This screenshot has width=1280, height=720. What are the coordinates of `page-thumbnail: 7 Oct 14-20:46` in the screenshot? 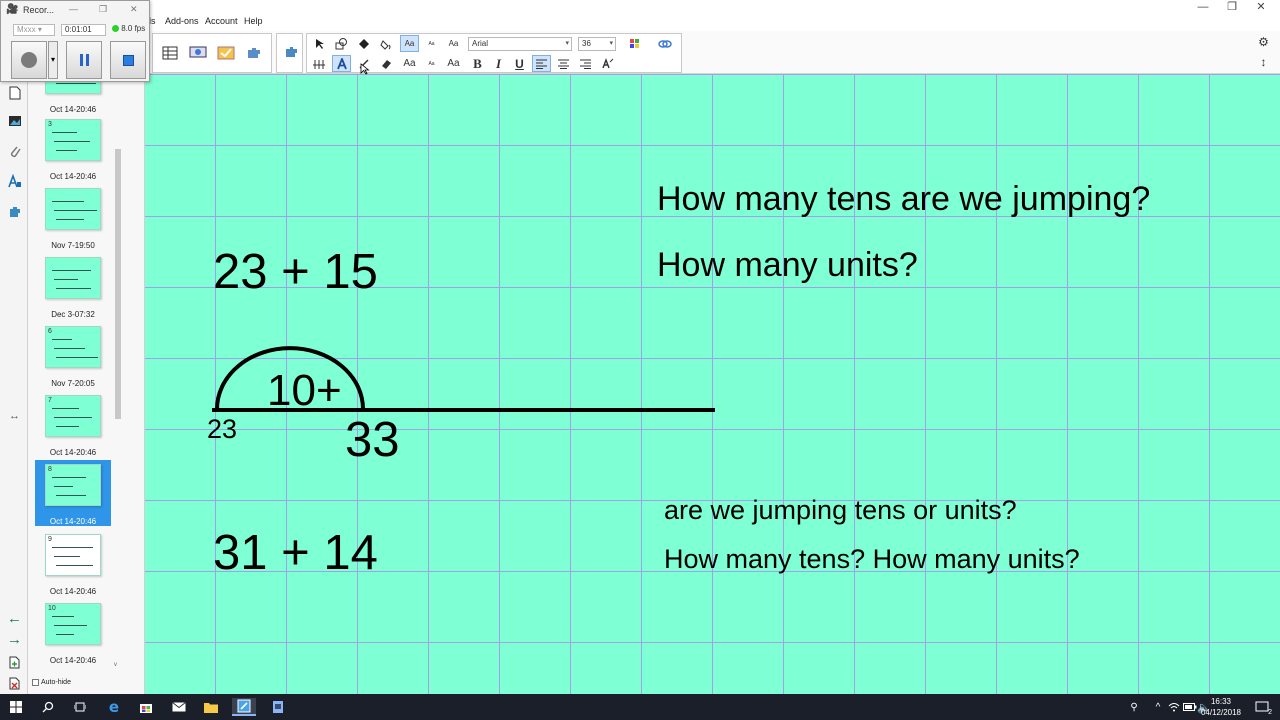 It's located at (73, 429).